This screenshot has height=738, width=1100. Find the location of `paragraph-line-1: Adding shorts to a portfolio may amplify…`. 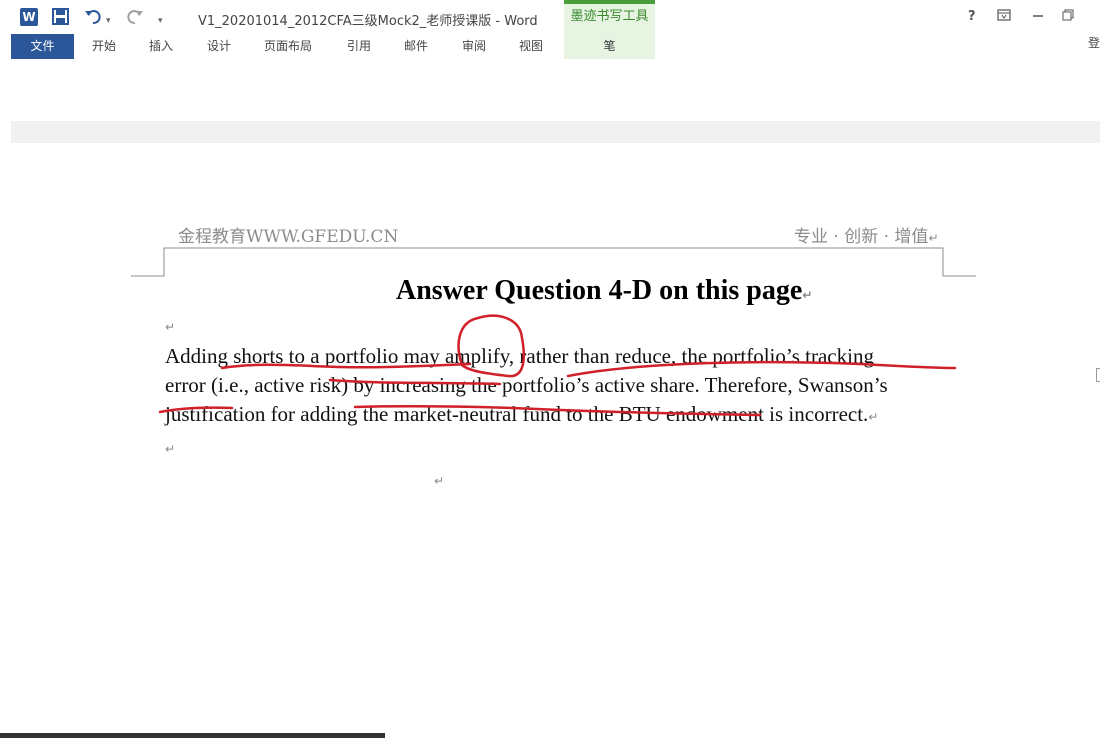

paragraph-line-1: Adding shorts to a portfolio may amplify… is located at coordinates (519, 356).